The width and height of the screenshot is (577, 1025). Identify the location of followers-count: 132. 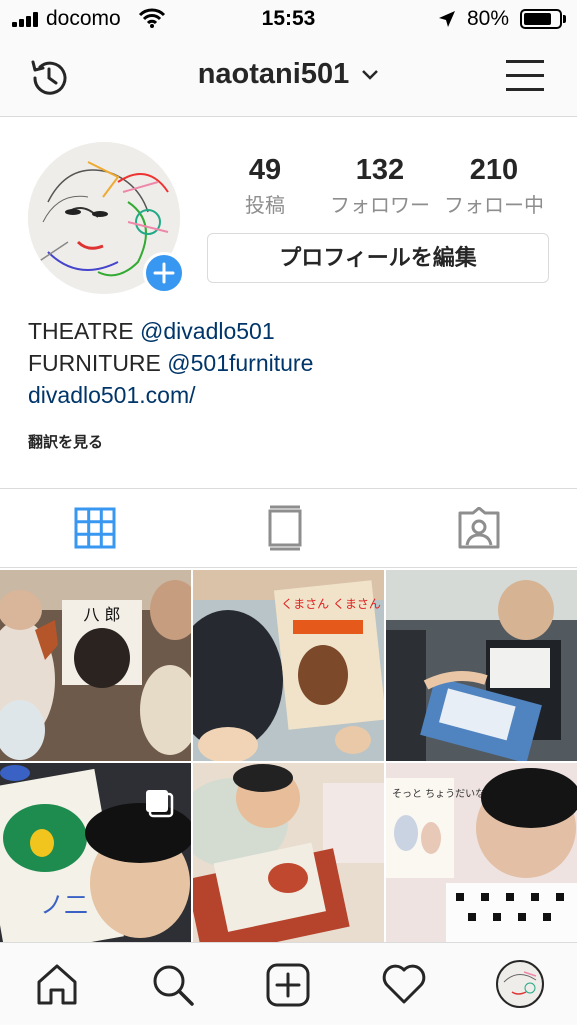
(380, 170).